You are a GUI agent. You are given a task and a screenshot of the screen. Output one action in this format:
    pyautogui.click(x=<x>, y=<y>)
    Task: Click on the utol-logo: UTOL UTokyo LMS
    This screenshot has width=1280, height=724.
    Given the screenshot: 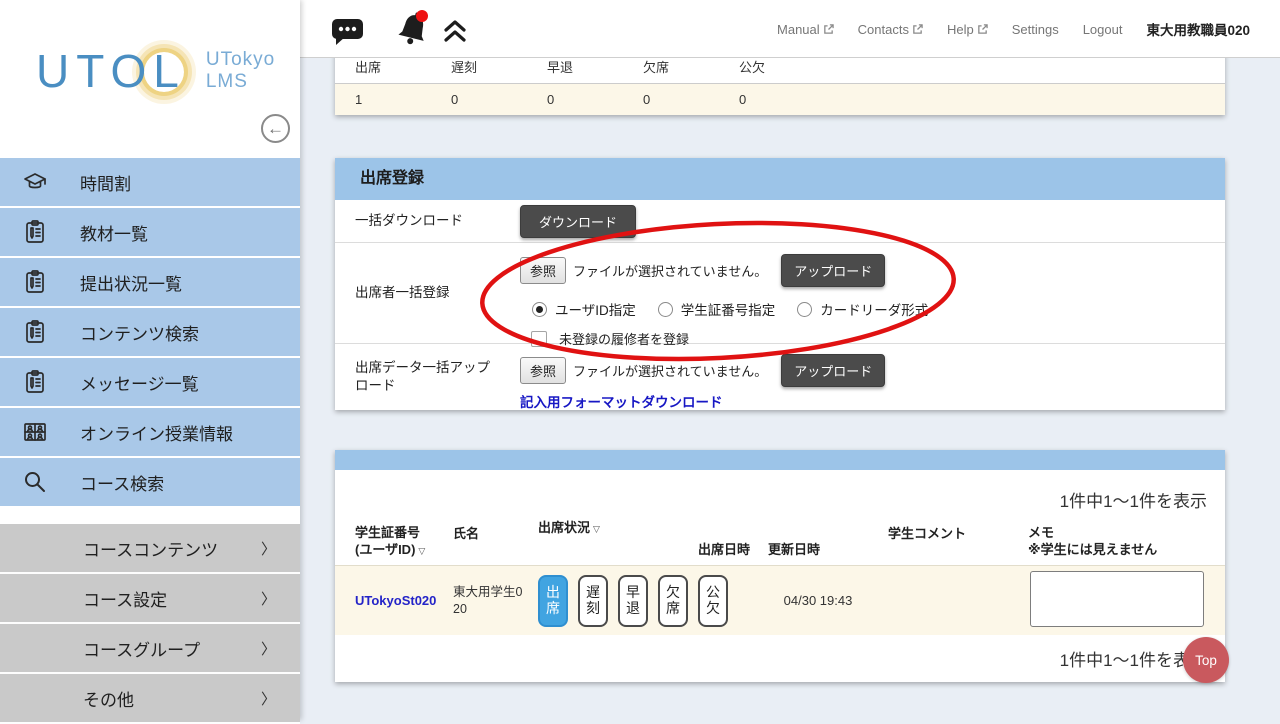 What is the action you would take?
    pyautogui.click(x=155, y=71)
    